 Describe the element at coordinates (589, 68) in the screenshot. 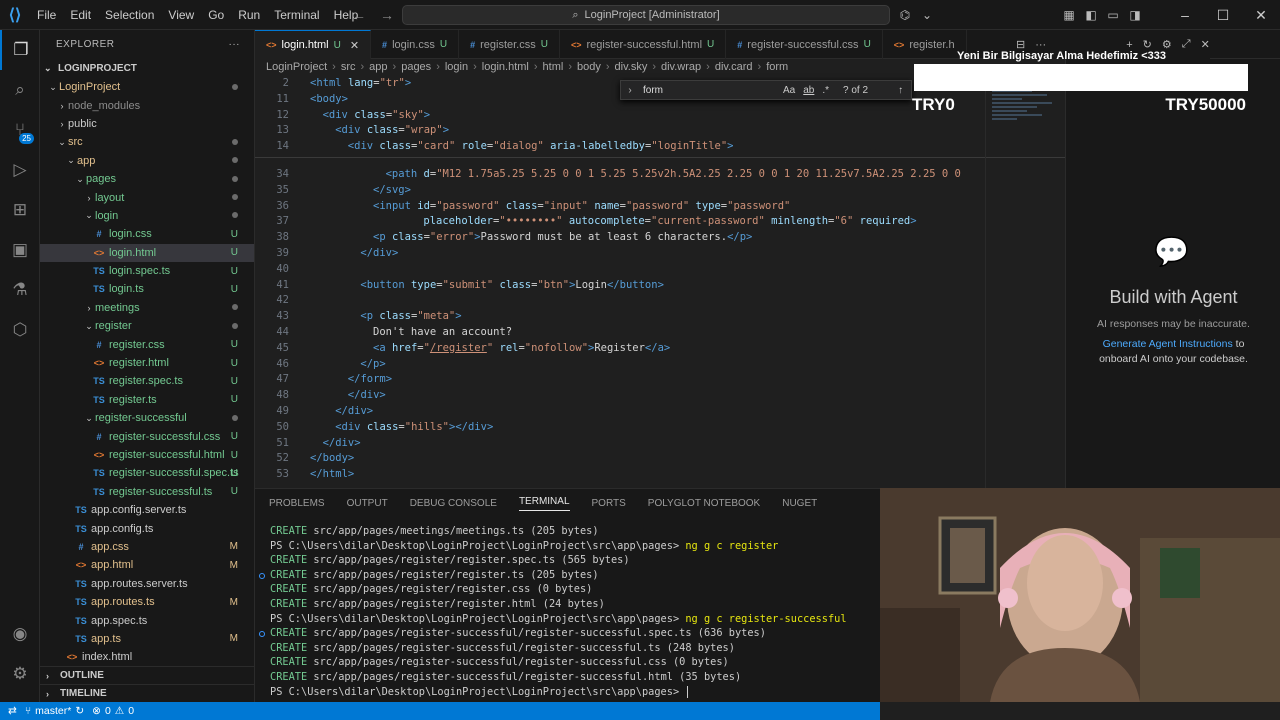

I see `breadcrumb-item: body` at that location.